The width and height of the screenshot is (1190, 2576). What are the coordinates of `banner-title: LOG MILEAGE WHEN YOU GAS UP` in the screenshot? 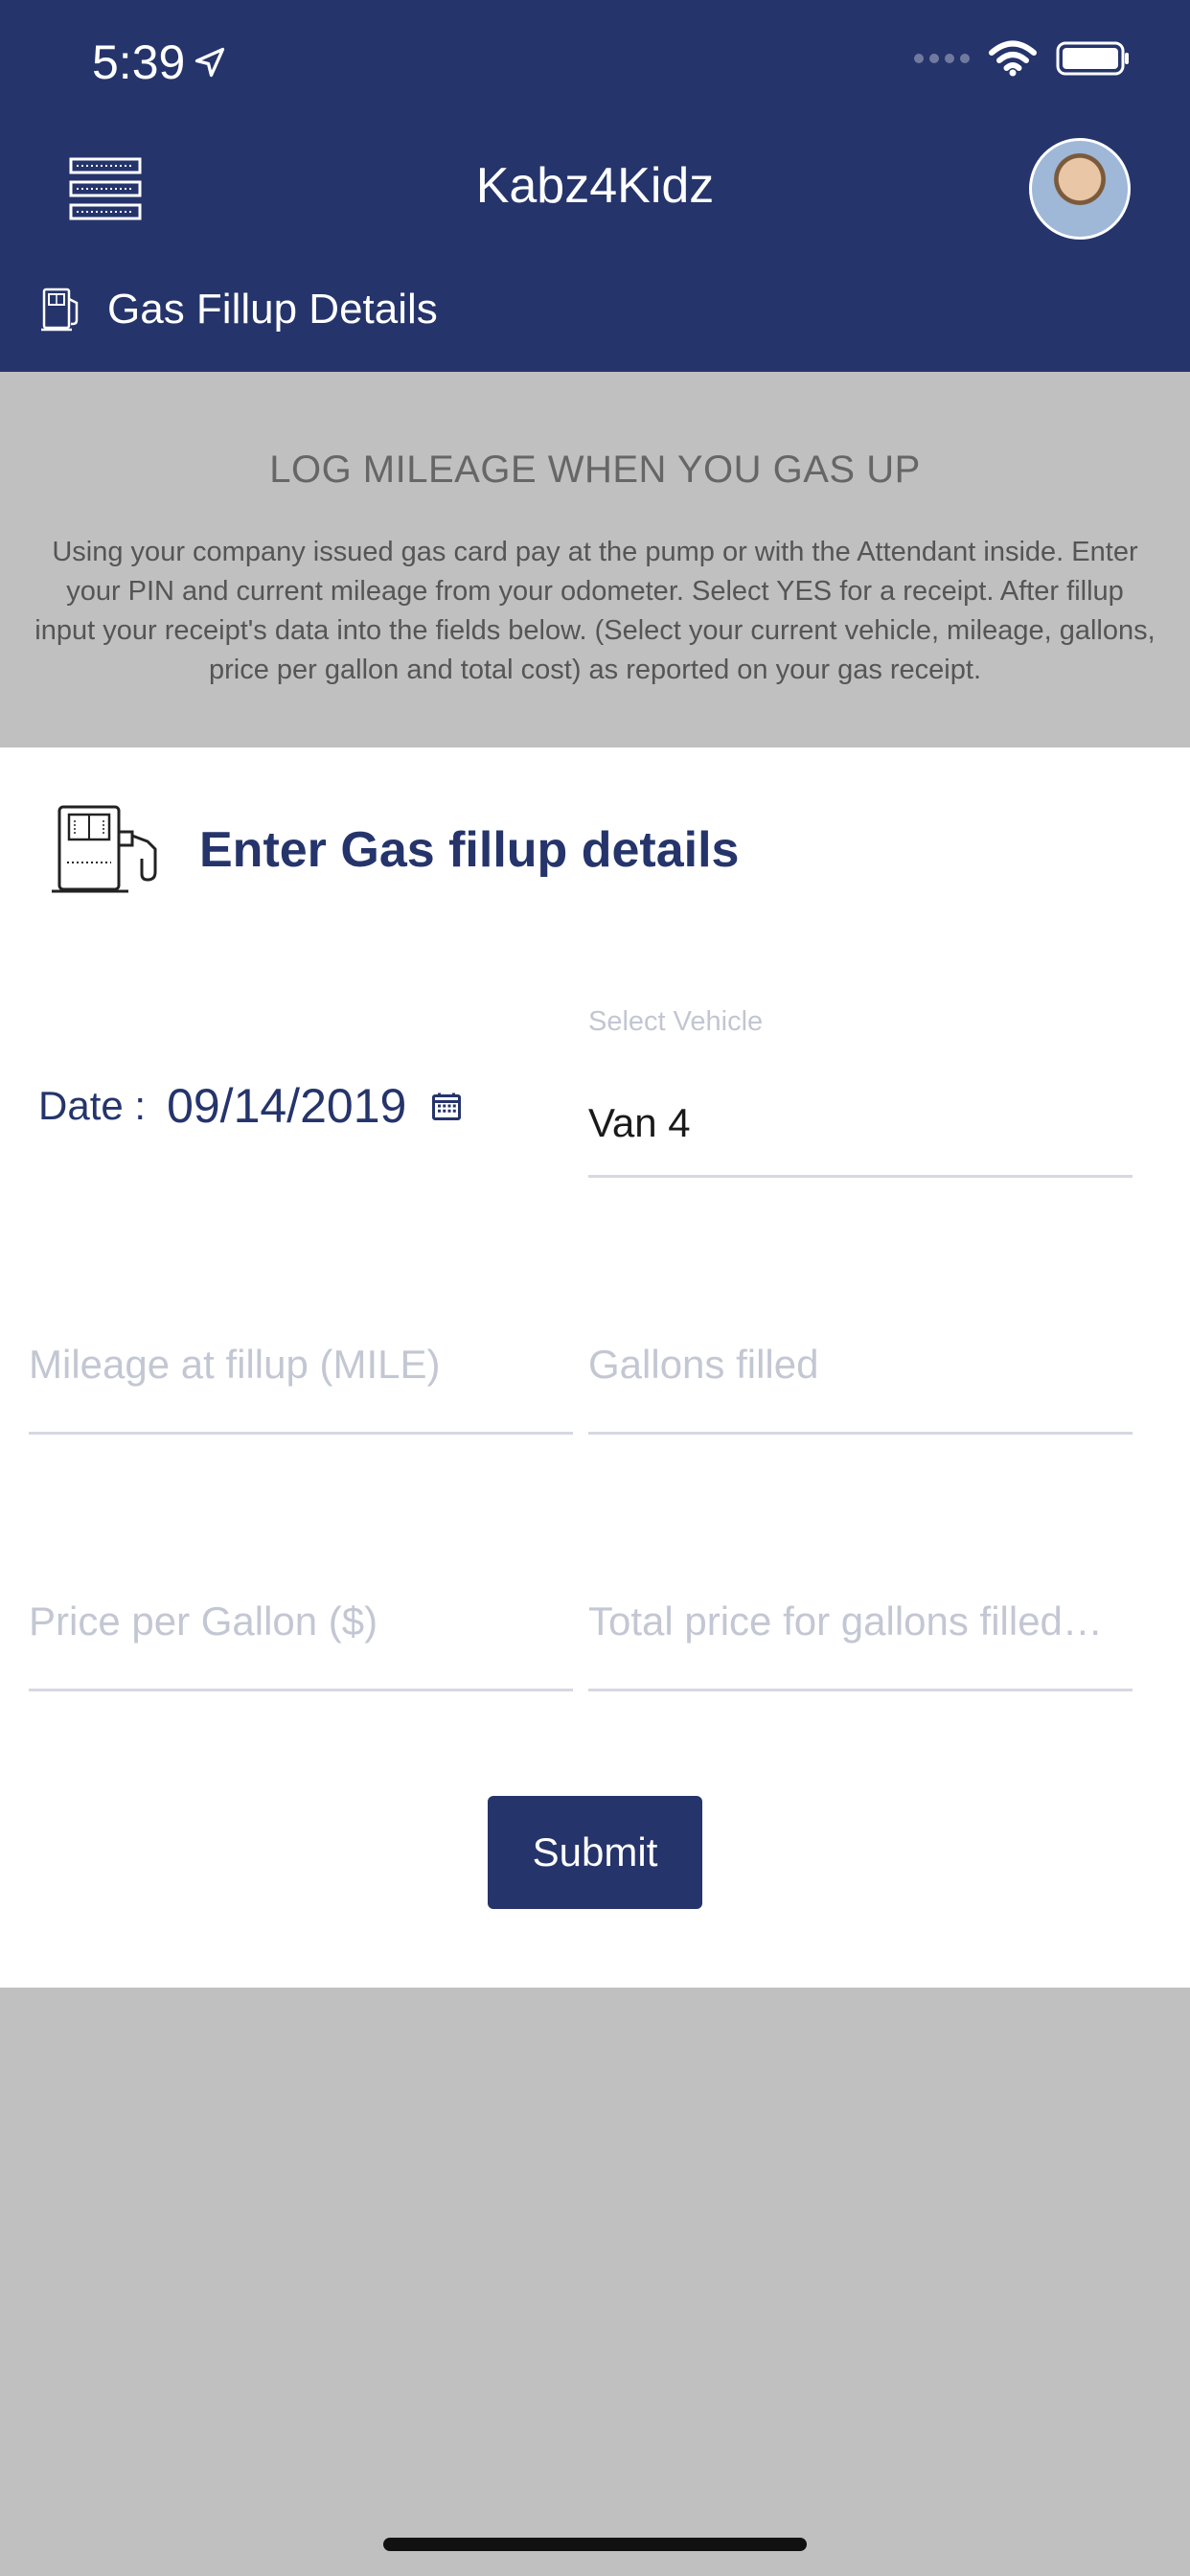 It's located at (595, 469).